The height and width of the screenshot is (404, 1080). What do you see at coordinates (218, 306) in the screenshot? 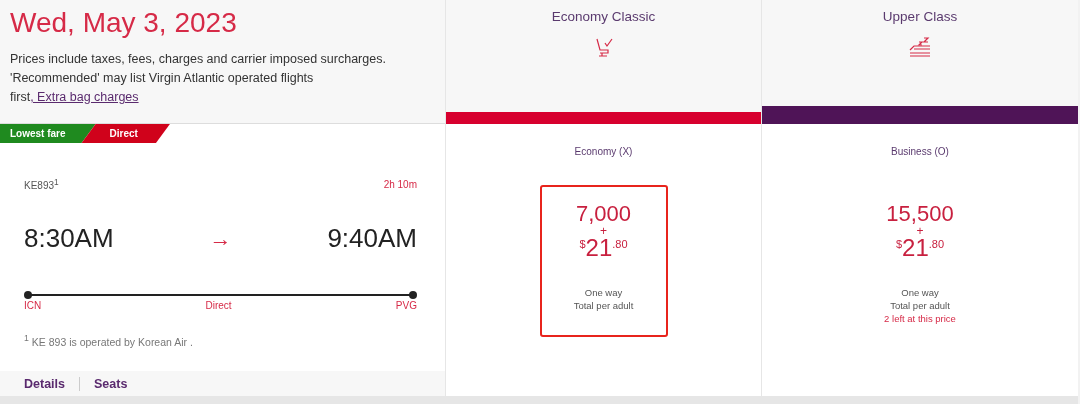
I see `stops-label: Direct` at bounding box center [218, 306].